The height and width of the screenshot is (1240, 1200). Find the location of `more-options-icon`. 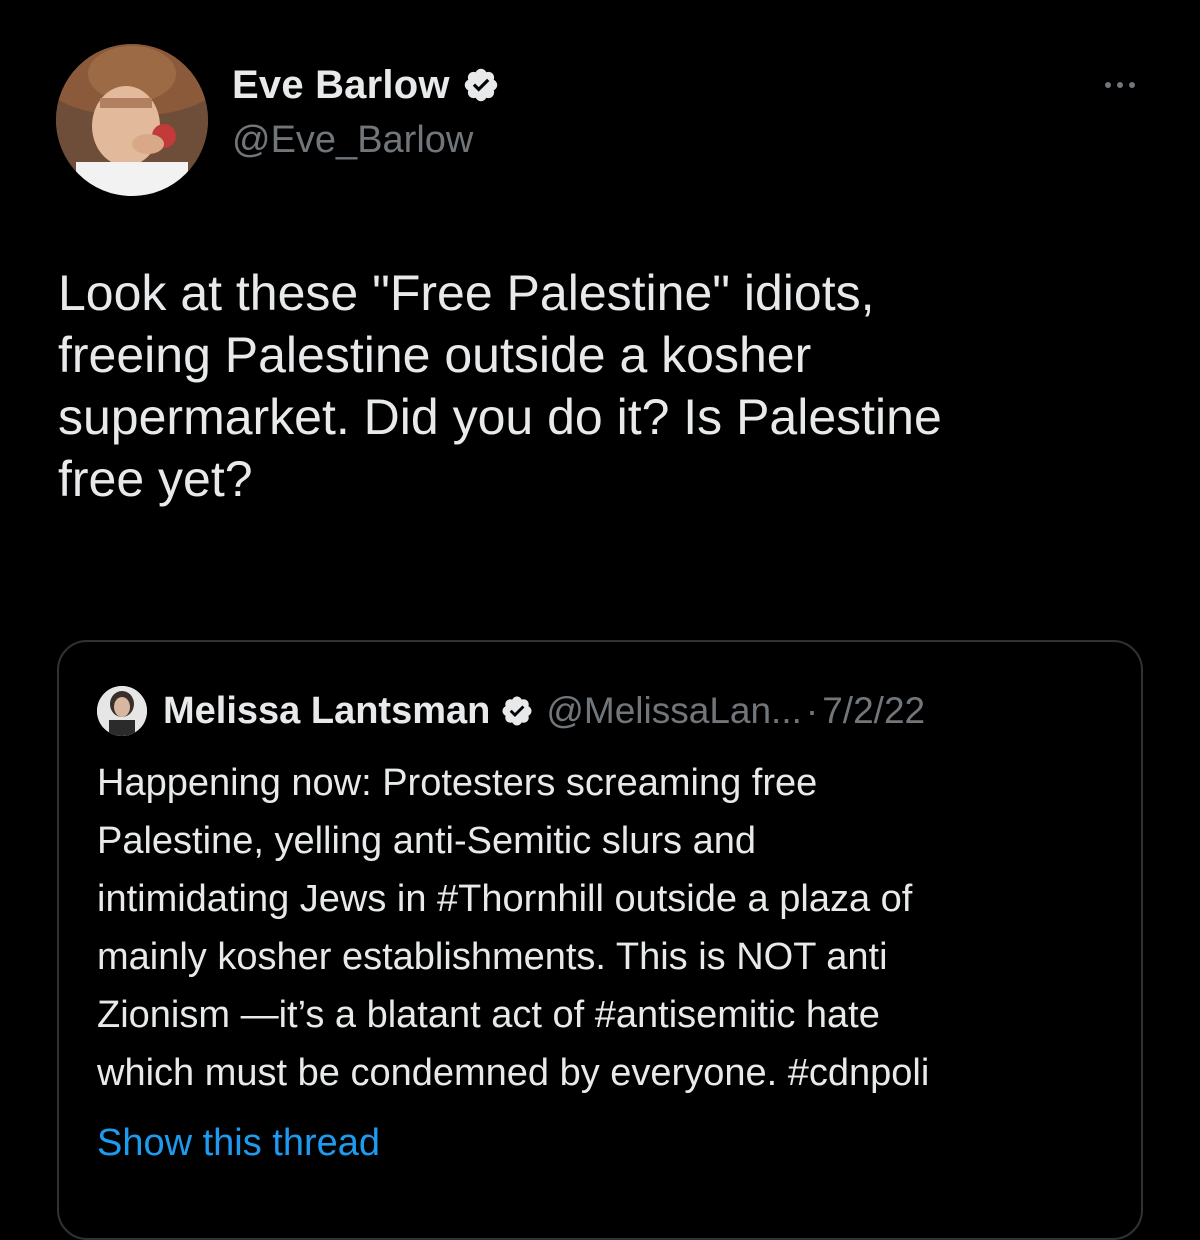

more-options-icon is located at coordinates (1120, 85).